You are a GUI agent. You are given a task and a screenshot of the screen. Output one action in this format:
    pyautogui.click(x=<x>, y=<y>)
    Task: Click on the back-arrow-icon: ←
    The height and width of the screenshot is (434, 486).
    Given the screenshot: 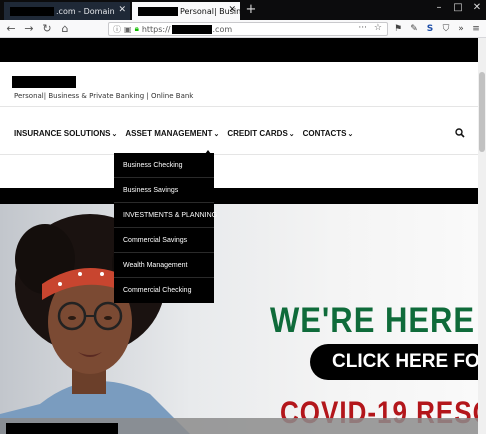 What is the action you would take?
    pyautogui.click(x=11, y=29)
    